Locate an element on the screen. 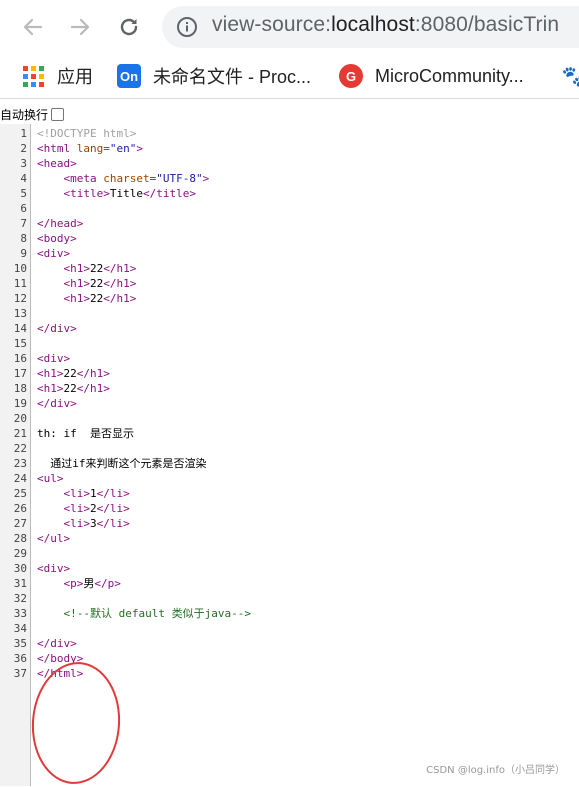  line-number: 4 is located at coordinates (23, 178).